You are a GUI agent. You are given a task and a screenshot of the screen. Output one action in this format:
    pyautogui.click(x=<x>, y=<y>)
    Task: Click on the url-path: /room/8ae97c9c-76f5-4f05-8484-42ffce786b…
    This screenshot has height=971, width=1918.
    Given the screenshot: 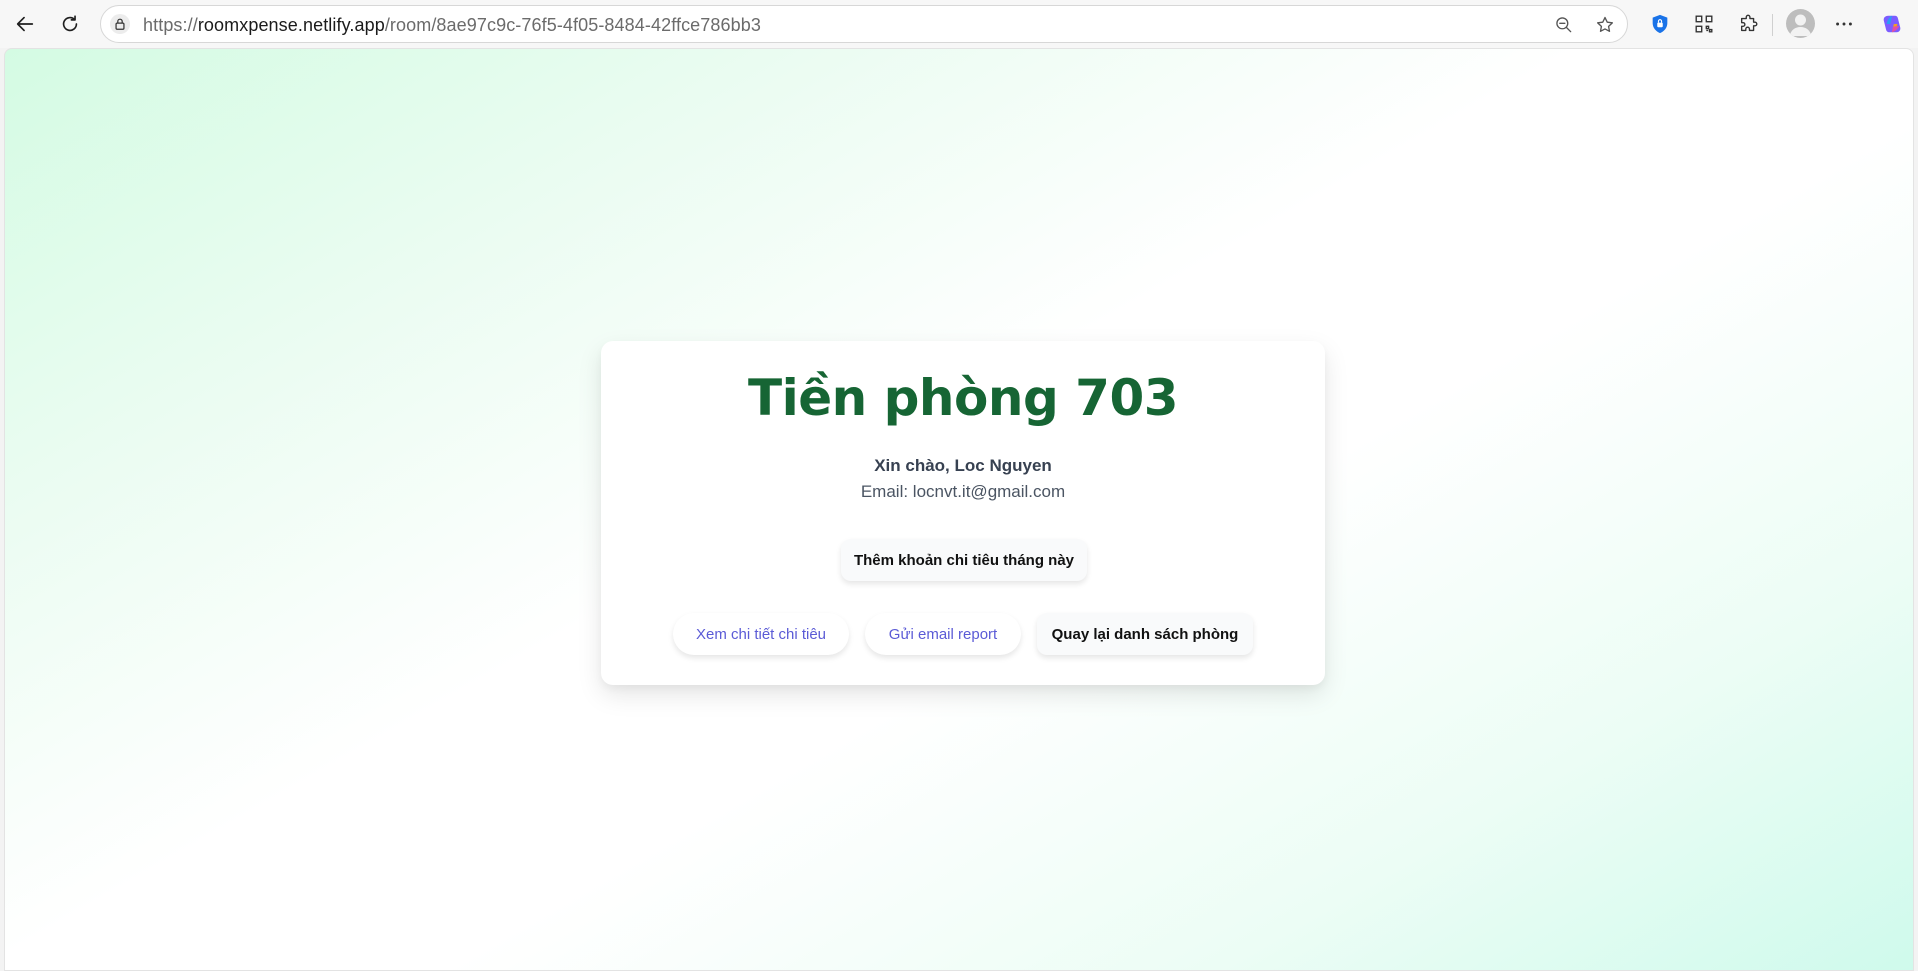 What is the action you would take?
    pyautogui.click(x=572, y=25)
    